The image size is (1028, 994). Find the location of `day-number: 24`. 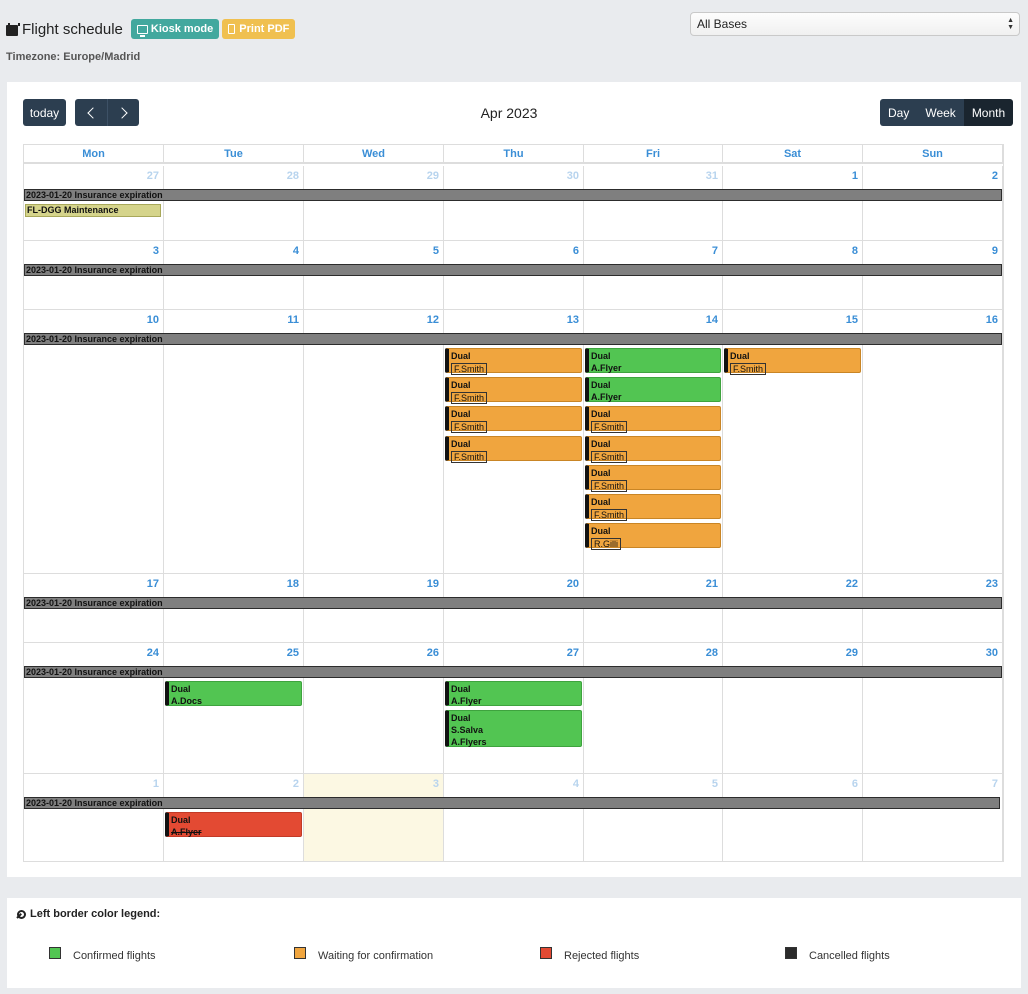

day-number: 24 is located at coordinates (153, 653).